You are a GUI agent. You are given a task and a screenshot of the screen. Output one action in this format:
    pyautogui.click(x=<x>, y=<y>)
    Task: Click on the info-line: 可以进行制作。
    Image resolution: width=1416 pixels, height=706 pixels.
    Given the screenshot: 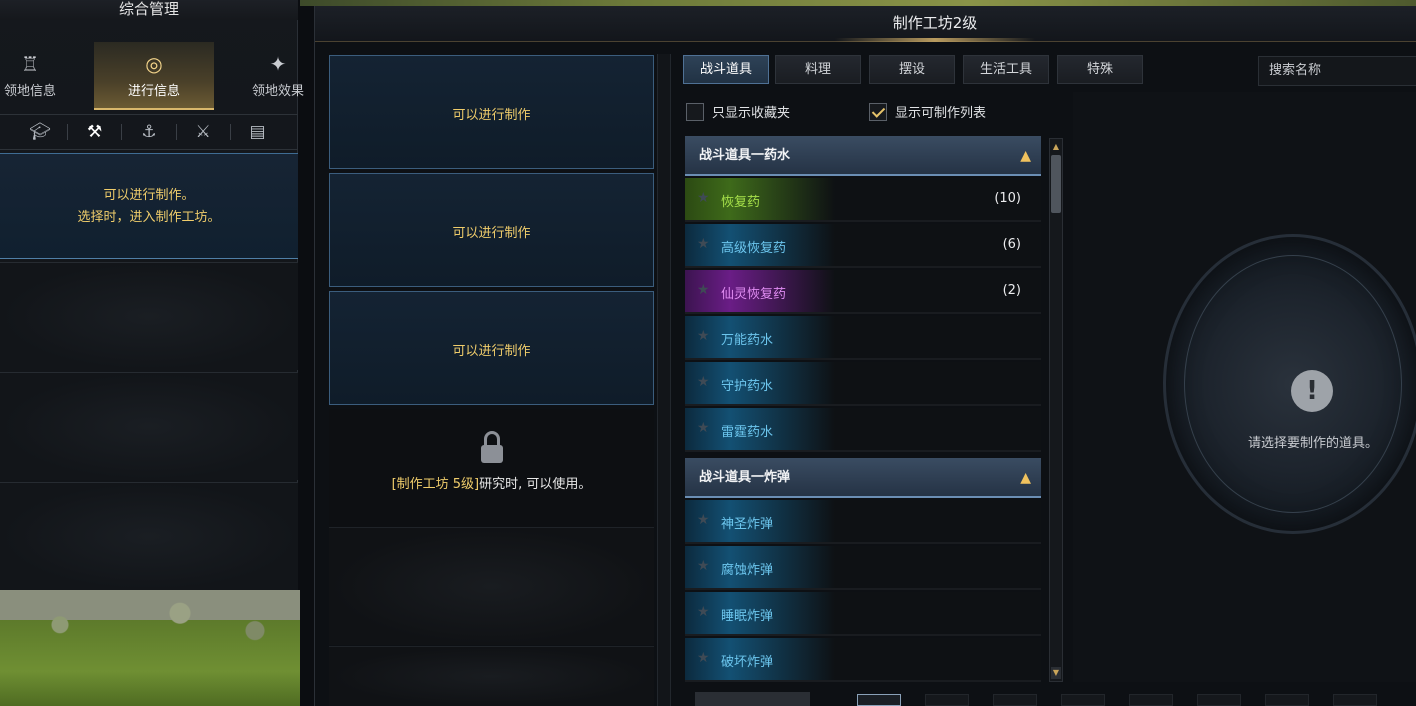 What is the action you would take?
    pyautogui.click(x=149, y=195)
    